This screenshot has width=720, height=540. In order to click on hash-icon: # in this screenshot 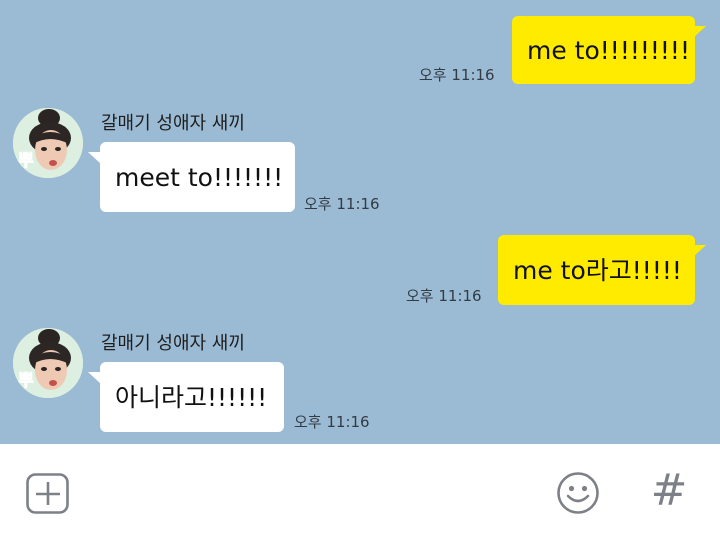, I will do `click(669, 491)`.